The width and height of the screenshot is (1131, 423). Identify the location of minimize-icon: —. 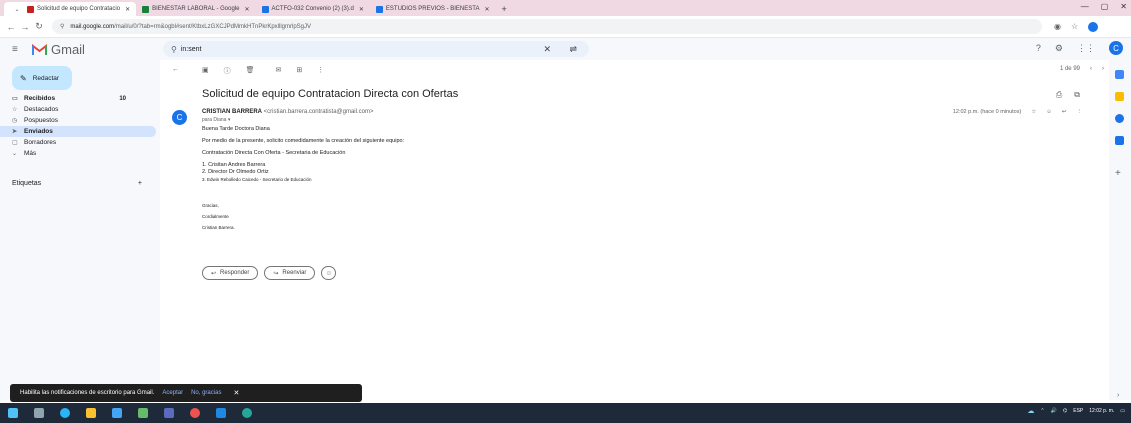
(1085, 6).